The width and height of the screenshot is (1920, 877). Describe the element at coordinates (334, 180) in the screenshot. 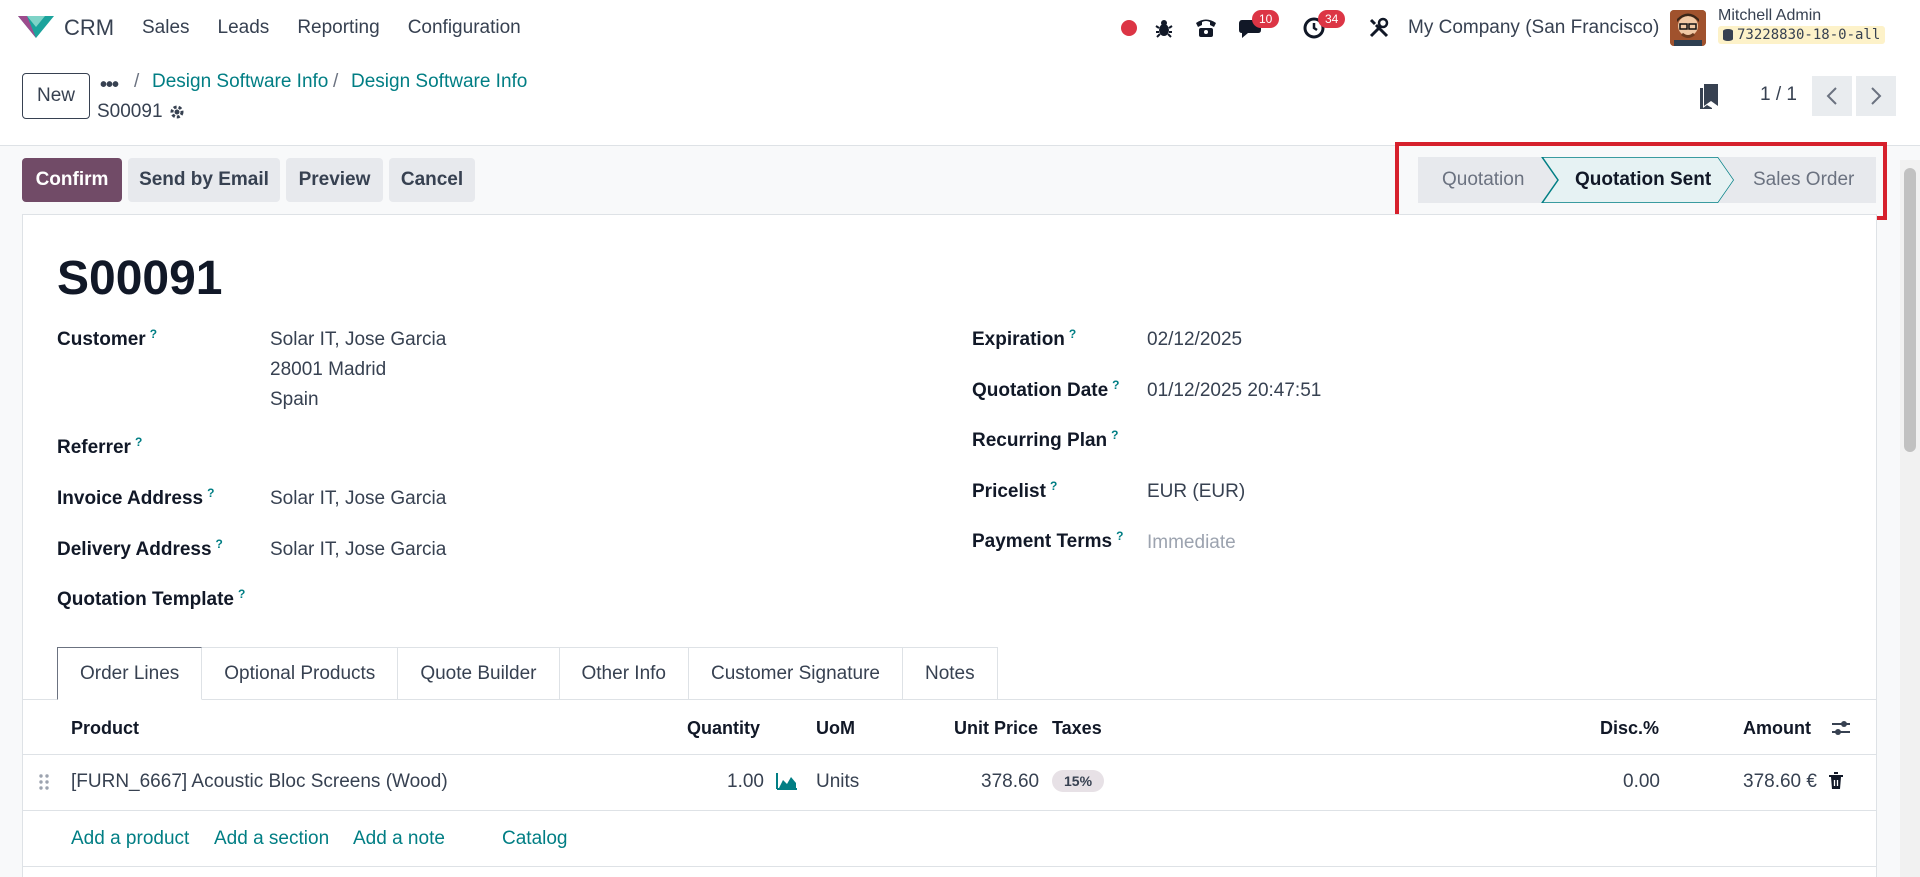

I see `preview-button: Preview` at that location.